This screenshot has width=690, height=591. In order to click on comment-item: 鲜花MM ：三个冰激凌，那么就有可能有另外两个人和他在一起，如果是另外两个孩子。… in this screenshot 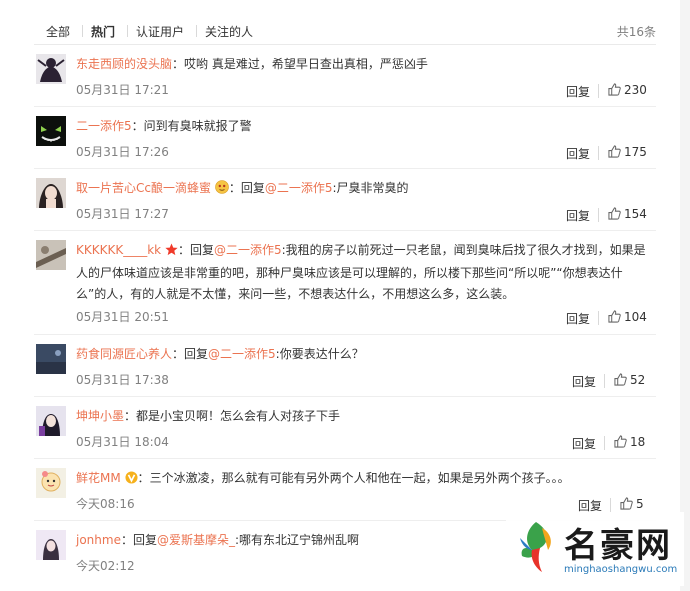, I will do `click(345, 491)`.